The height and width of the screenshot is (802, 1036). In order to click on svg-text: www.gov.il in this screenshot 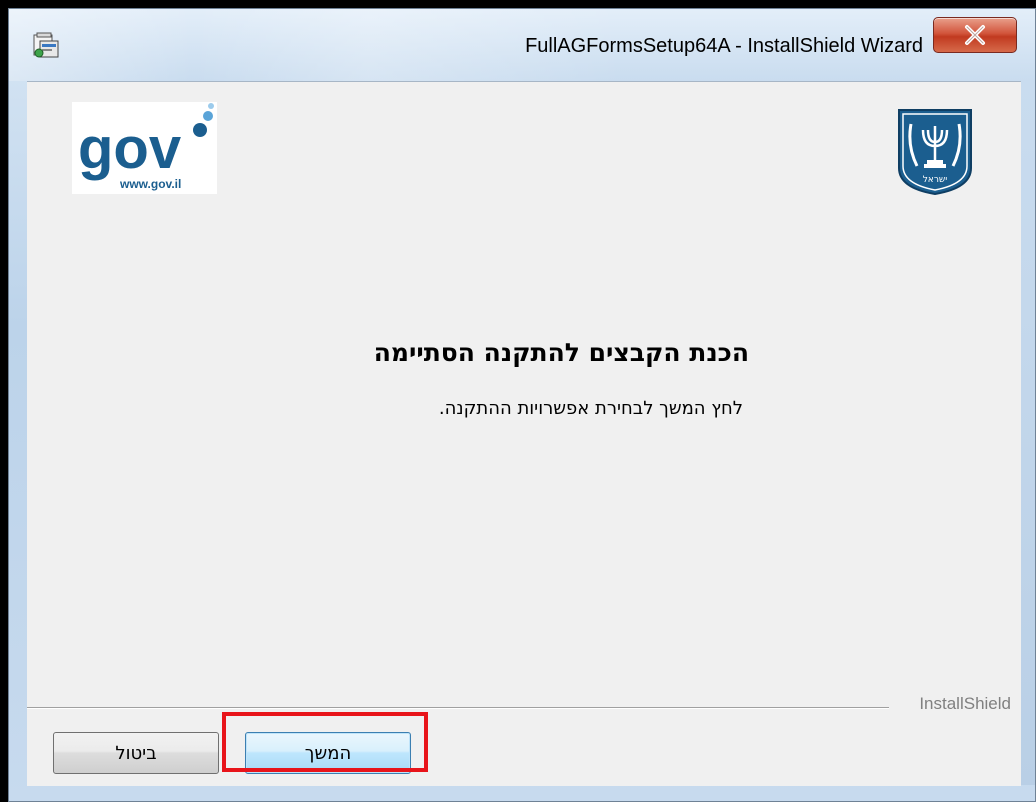, I will do `click(150, 184)`.